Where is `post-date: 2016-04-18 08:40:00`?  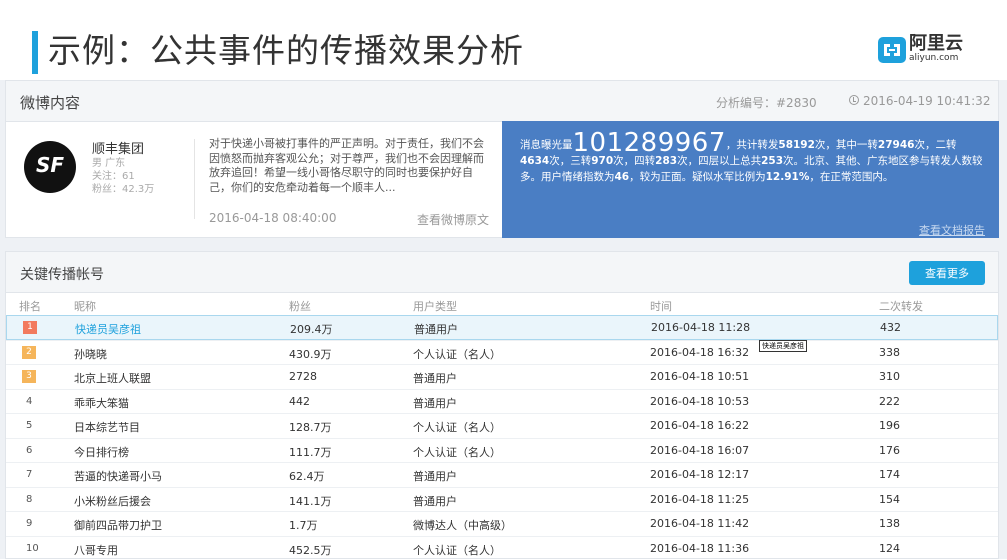
post-date: 2016-04-18 08:40:00 is located at coordinates (272, 218).